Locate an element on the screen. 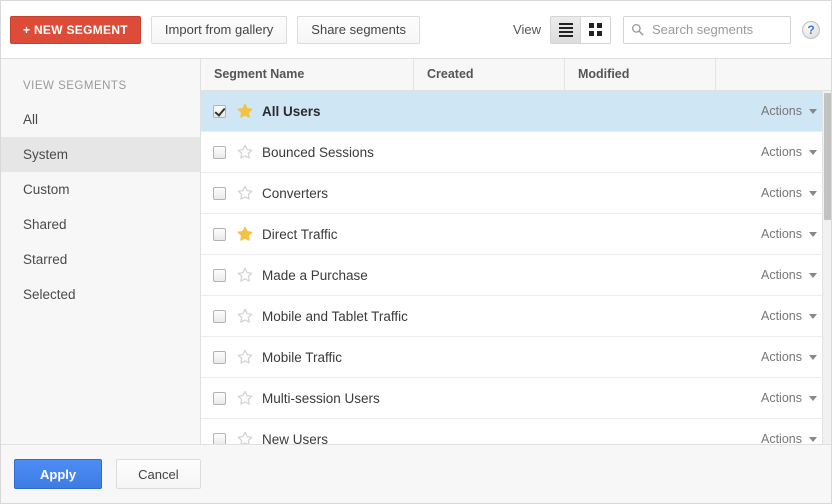  table-row: Multi-session Users Actions is located at coordinates (516, 398).